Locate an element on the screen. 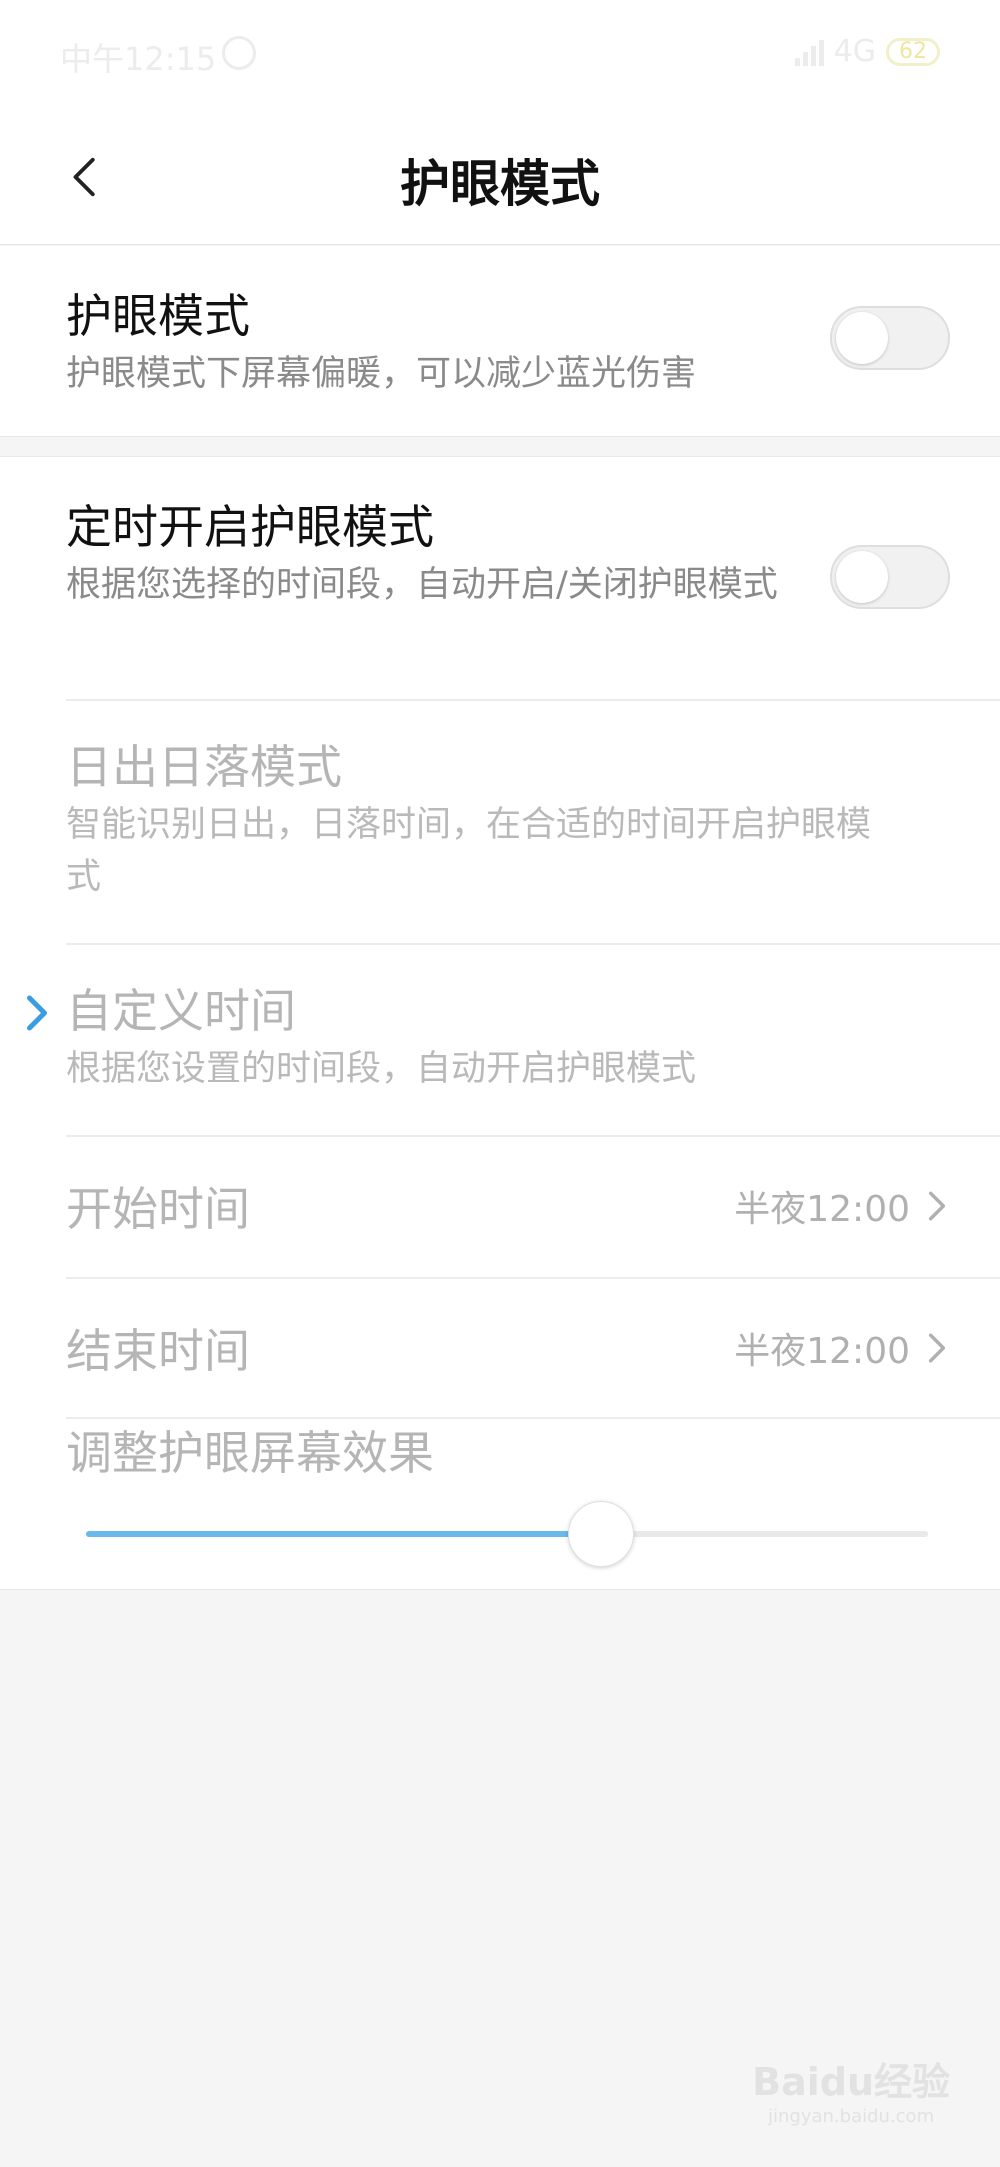 The height and width of the screenshot is (2167, 1000). start-time-value-group: 半夜12:00 is located at coordinates (842, 1206).